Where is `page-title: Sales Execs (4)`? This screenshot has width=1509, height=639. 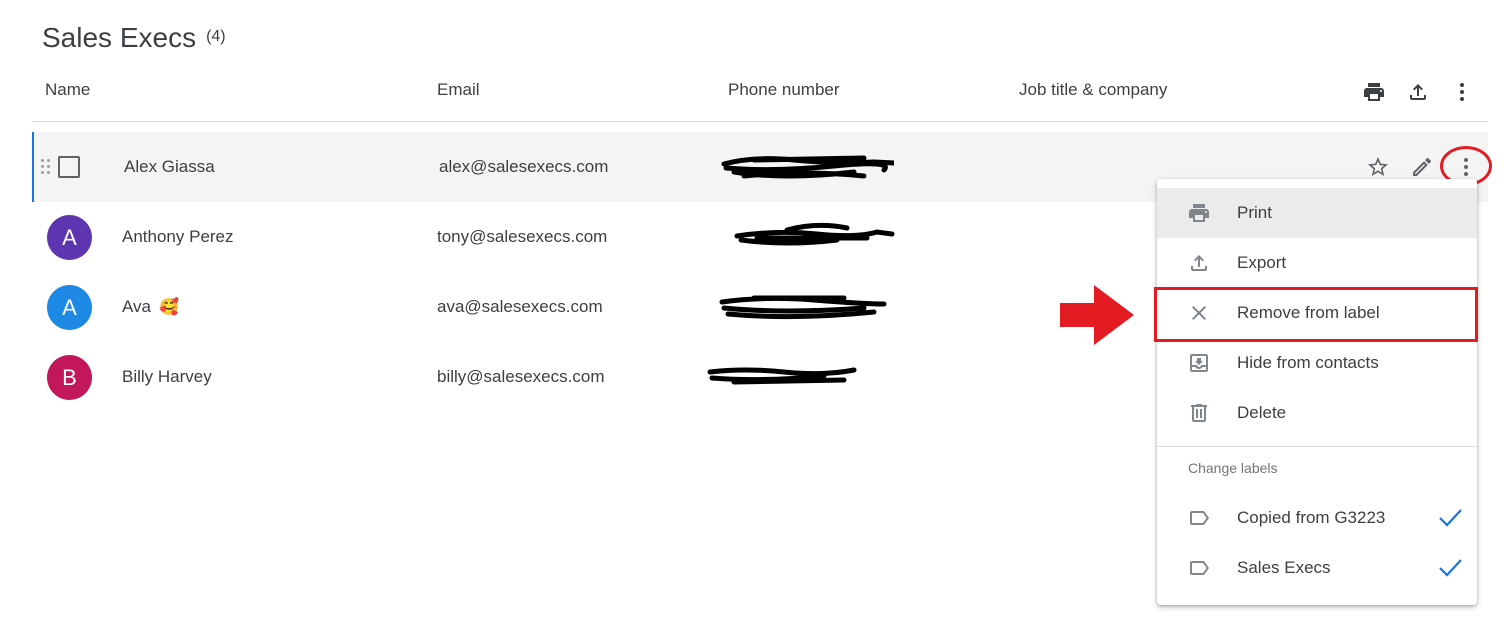 page-title: Sales Execs (4) is located at coordinates (134, 38).